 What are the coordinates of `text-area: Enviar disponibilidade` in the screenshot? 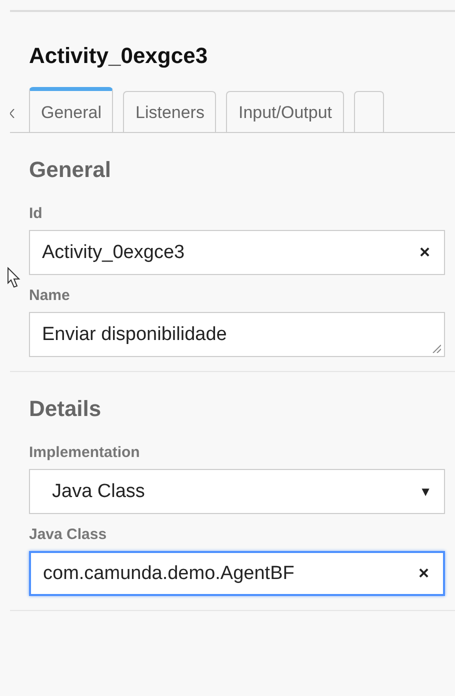 It's located at (237, 334).